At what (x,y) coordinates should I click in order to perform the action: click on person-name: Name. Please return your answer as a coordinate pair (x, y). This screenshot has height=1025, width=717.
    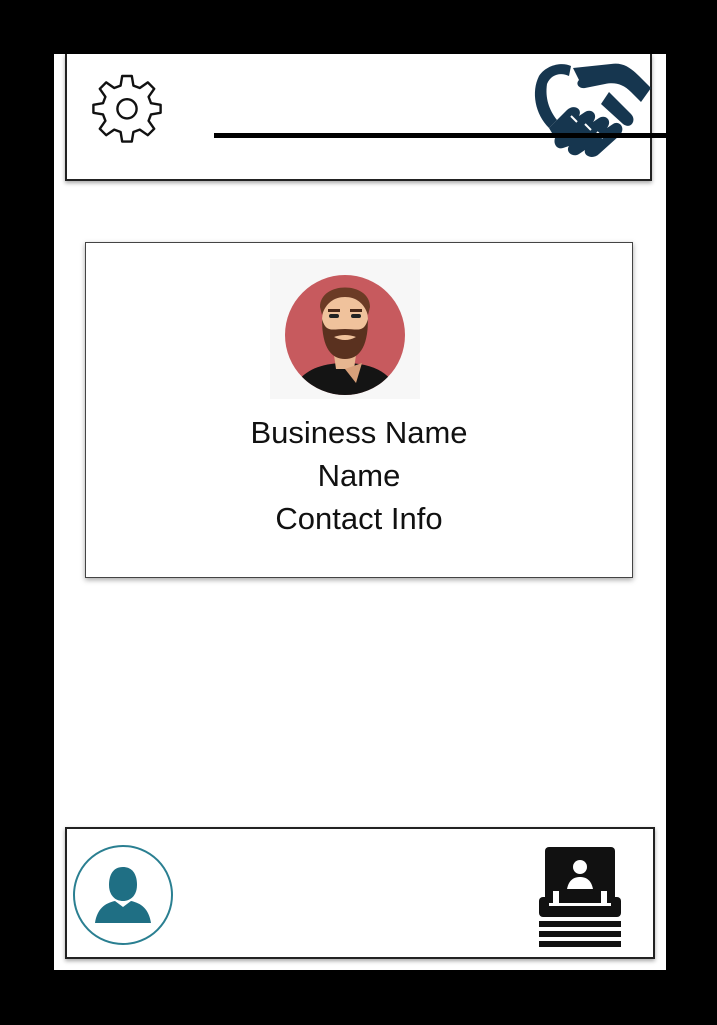
    Looking at the image, I should click on (359, 475).